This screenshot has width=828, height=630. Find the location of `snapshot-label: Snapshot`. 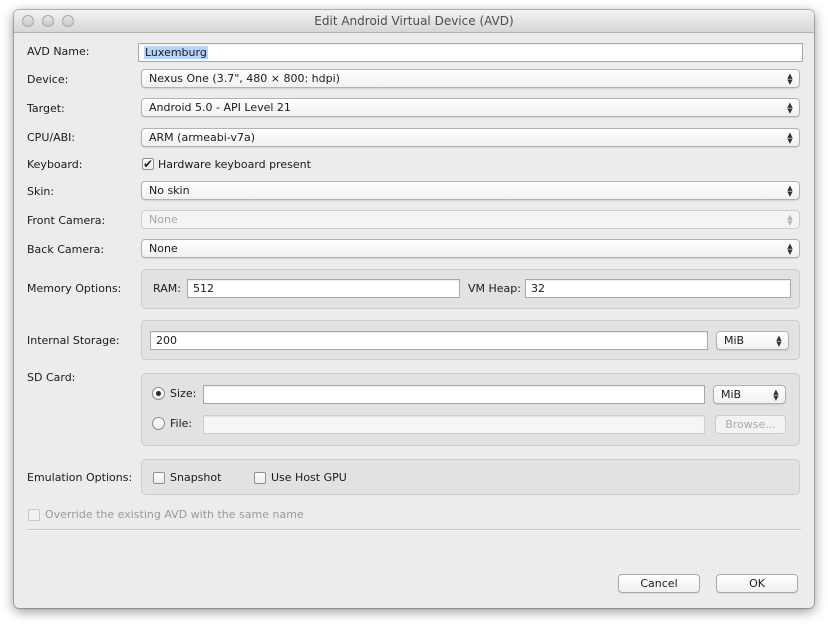

snapshot-label: Snapshot is located at coordinates (196, 477).